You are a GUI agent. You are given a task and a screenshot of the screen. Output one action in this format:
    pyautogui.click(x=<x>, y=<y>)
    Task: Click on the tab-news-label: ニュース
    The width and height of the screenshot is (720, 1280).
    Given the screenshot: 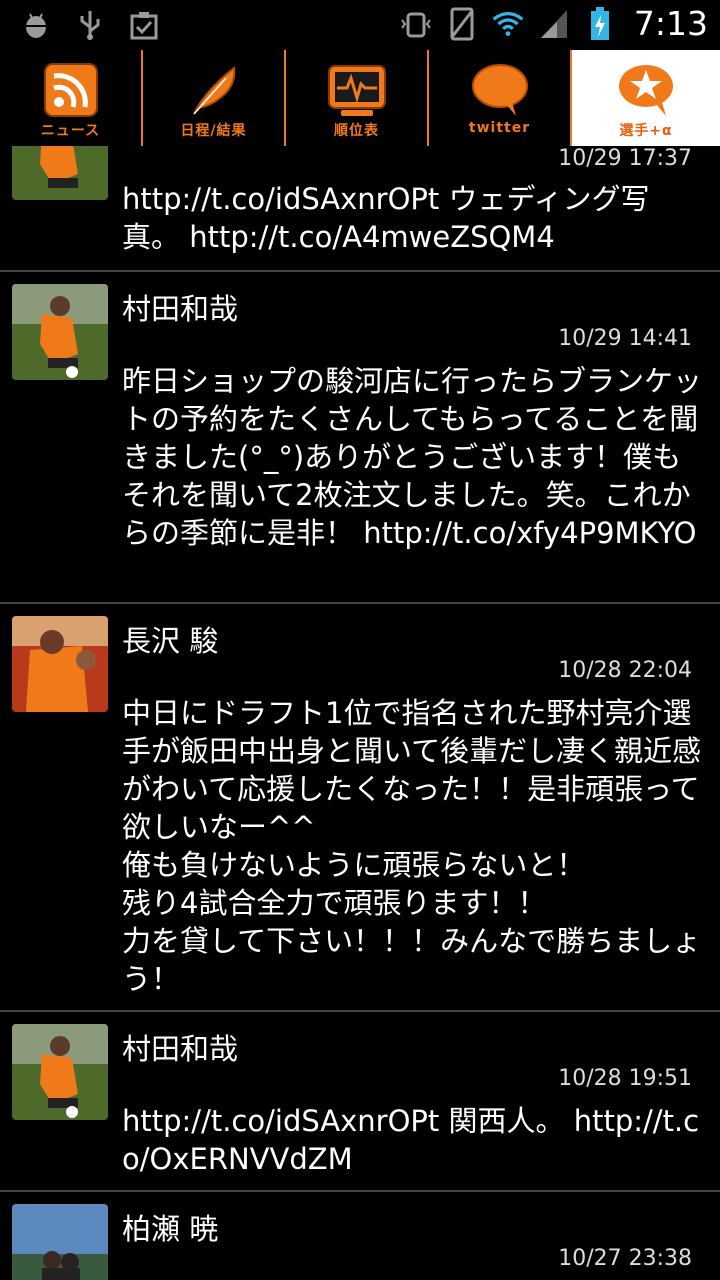 What is the action you would take?
    pyautogui.click(x=70, y=131)
    